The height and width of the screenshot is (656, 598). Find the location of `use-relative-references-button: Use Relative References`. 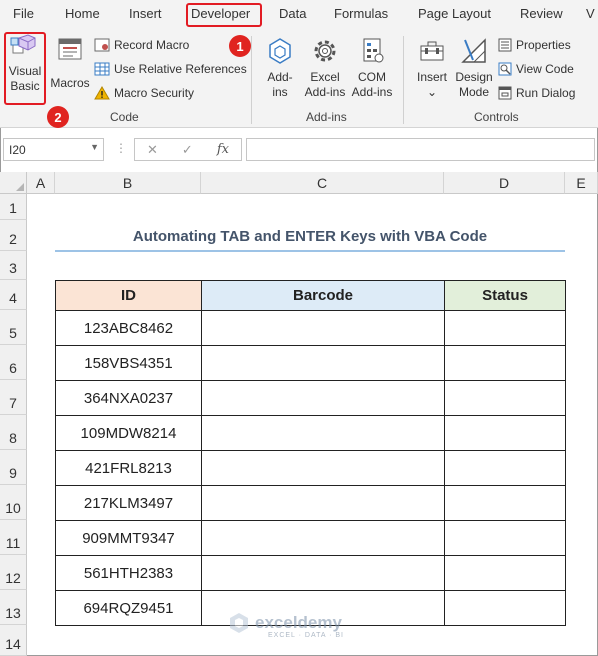

use-relative-references-button: Use Relative References is located at coordinates (170, 69).